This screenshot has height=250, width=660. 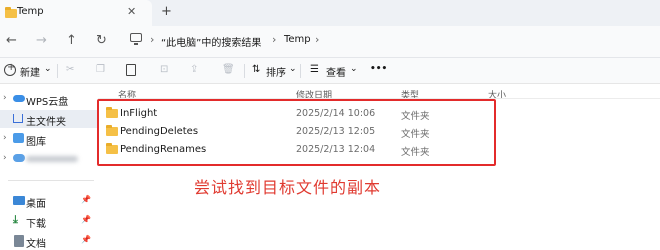 What do you see at coordinates (36, 204) in the screenshot?
I see `sidebar-item-label: 桌面` at bounding box center [36, 204].